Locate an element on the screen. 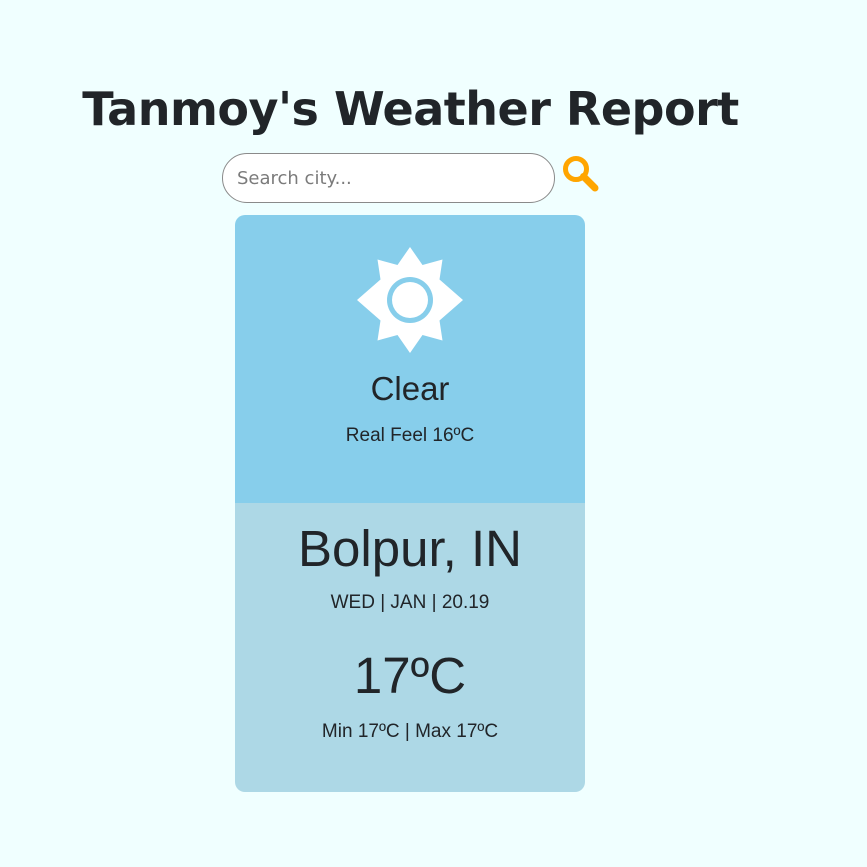 This screenshot has height=867, width=867. date-label: WED | JAN | 20.19 is located at coordinates (410, 602).